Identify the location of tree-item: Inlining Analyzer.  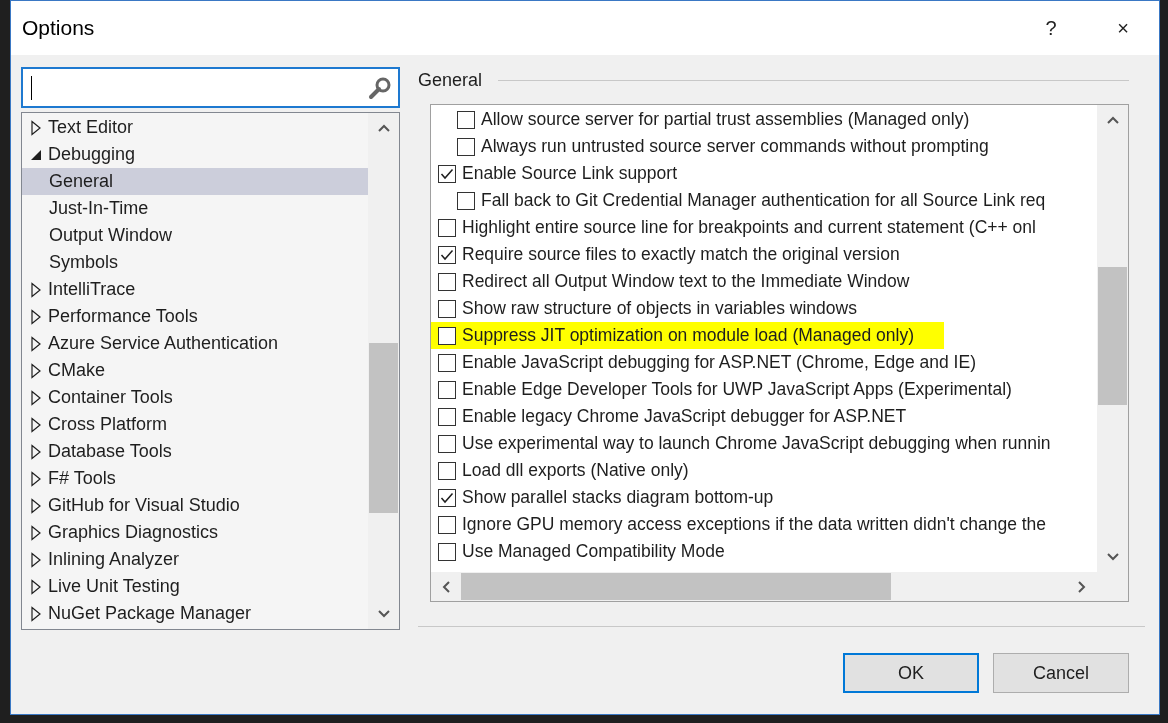
(195, 559).